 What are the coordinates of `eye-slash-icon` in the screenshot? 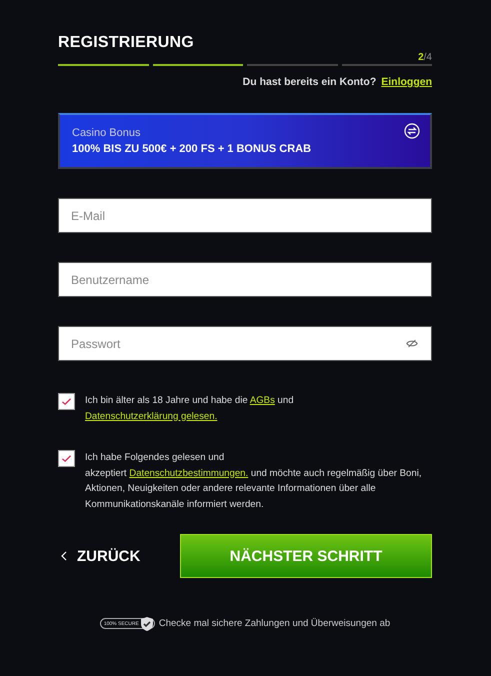 It's located at (412, 343).